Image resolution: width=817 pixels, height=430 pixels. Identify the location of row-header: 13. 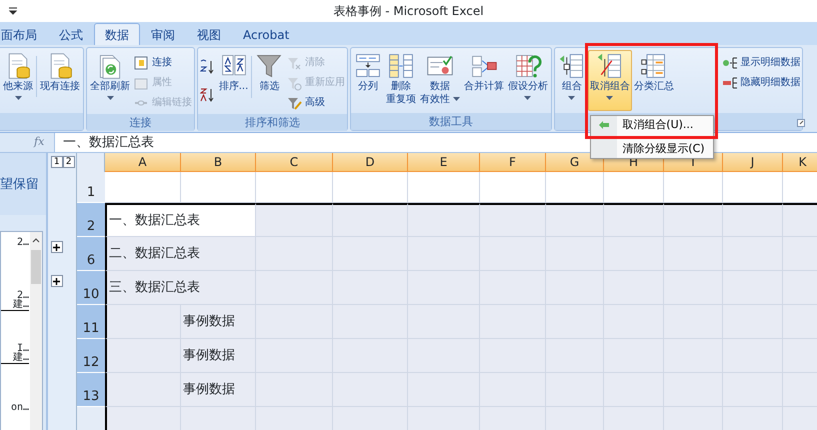
(91, 390).